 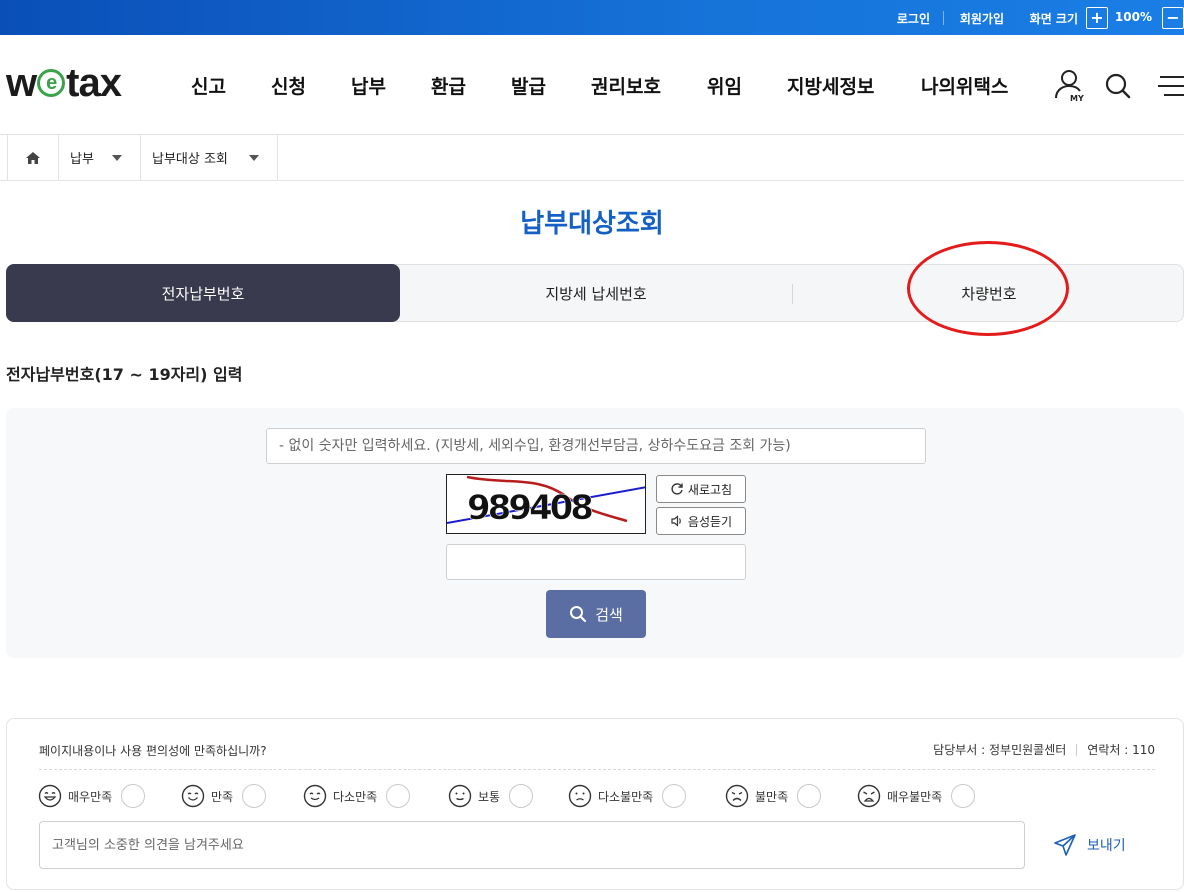 What do you see at coordinates (676, 521) in the screenshot?
I see `speaker-icon` at bounding box center [676, 521].